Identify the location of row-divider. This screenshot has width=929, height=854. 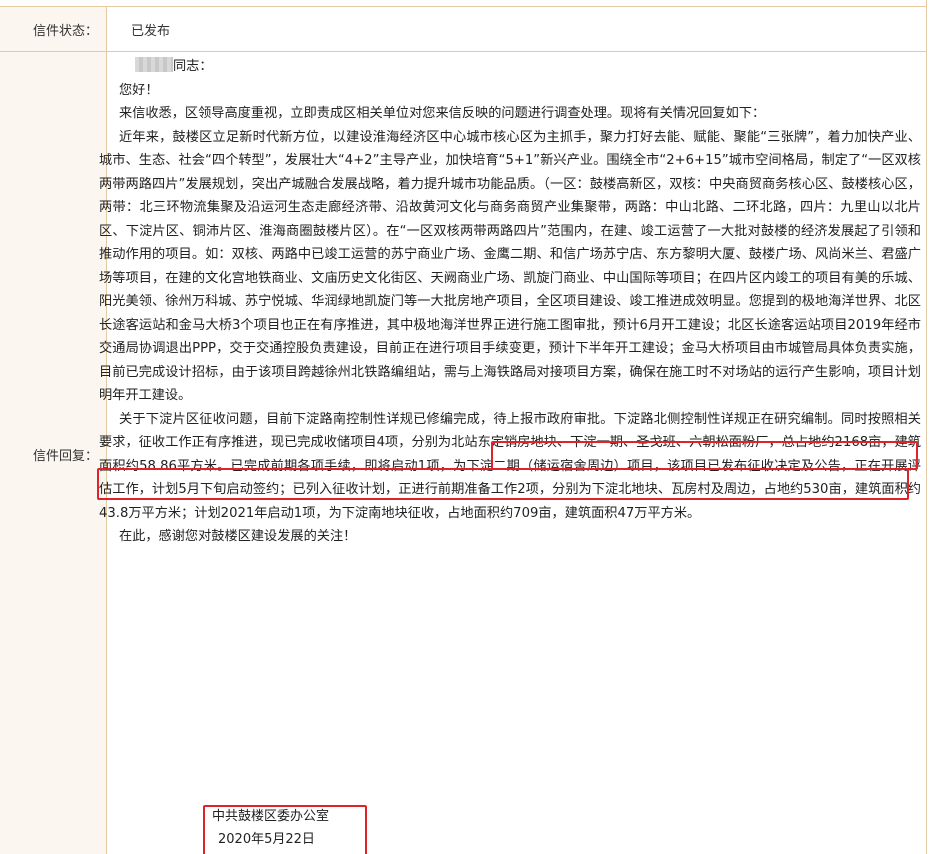
(463, 51).